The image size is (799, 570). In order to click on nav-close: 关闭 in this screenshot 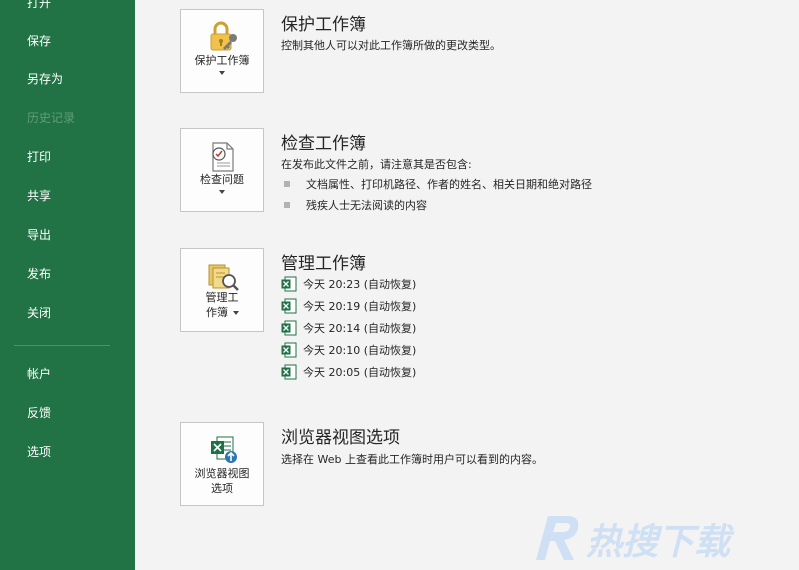, I will do `click(39, 313)`.